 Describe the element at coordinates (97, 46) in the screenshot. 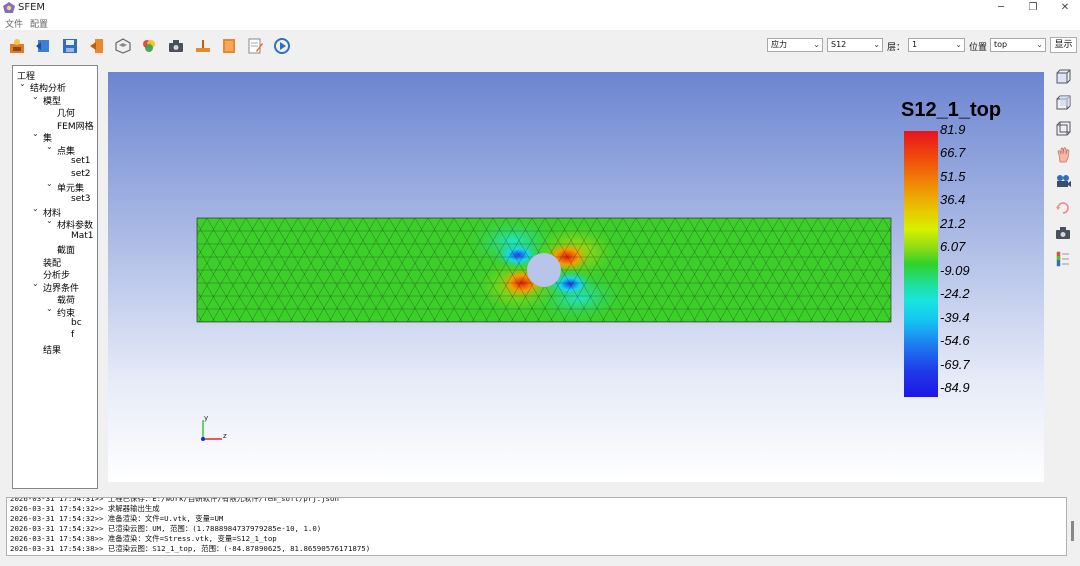

I see `export-icon` at that location.